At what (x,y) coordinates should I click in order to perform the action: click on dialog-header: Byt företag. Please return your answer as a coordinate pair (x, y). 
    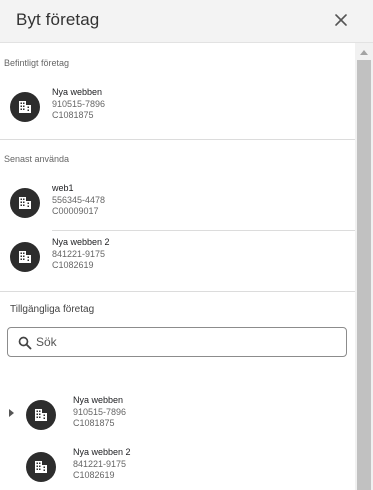
    Looking at the image, I should click on (186, 21).